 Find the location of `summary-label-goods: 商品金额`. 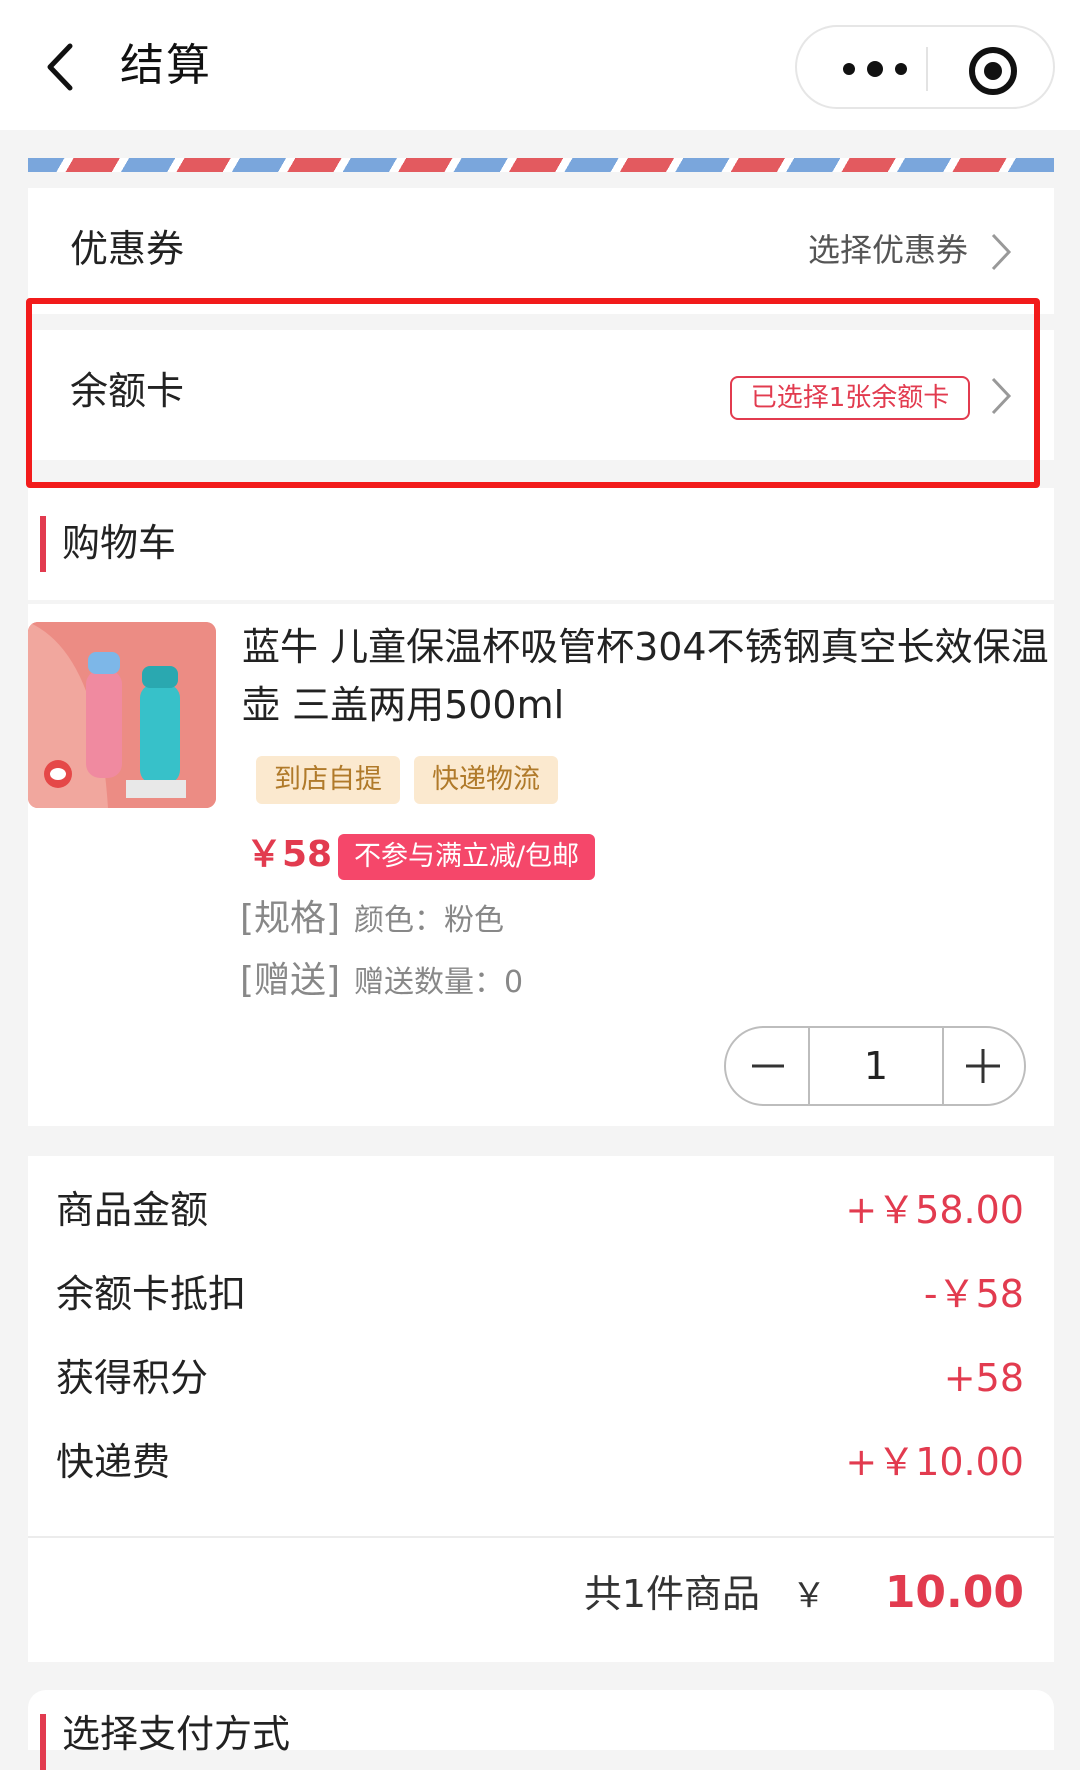

summary-label-goods: 商品金额 is located at coordinates (132, 1210).